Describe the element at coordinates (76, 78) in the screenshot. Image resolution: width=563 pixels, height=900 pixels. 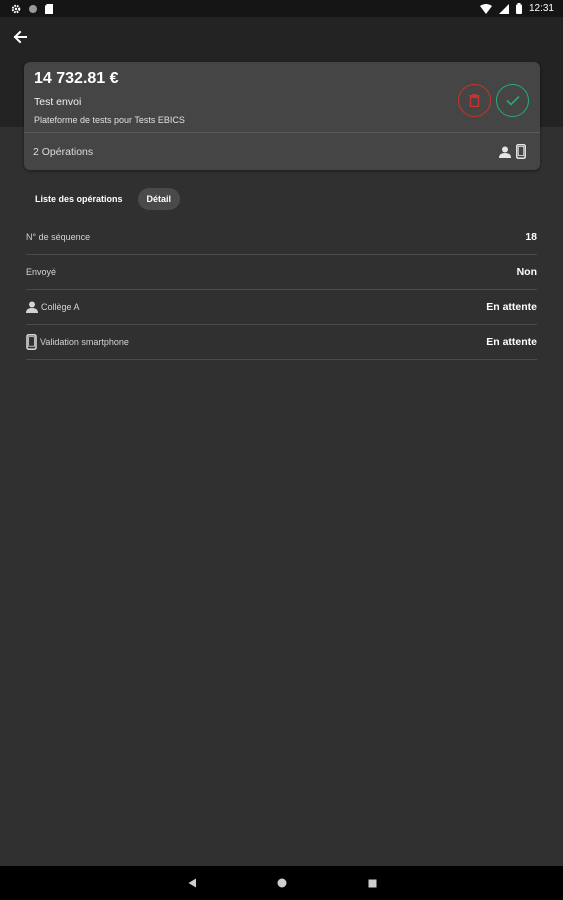
I see `remittance-amount: 14 732.81 €` at that location.